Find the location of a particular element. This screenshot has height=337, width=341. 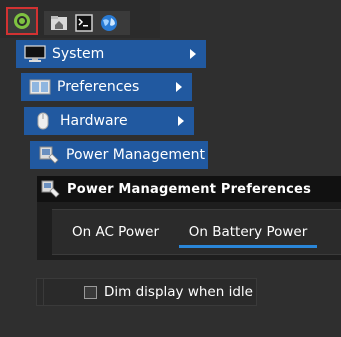

start-menu-button is located at coordinates (22, 21).